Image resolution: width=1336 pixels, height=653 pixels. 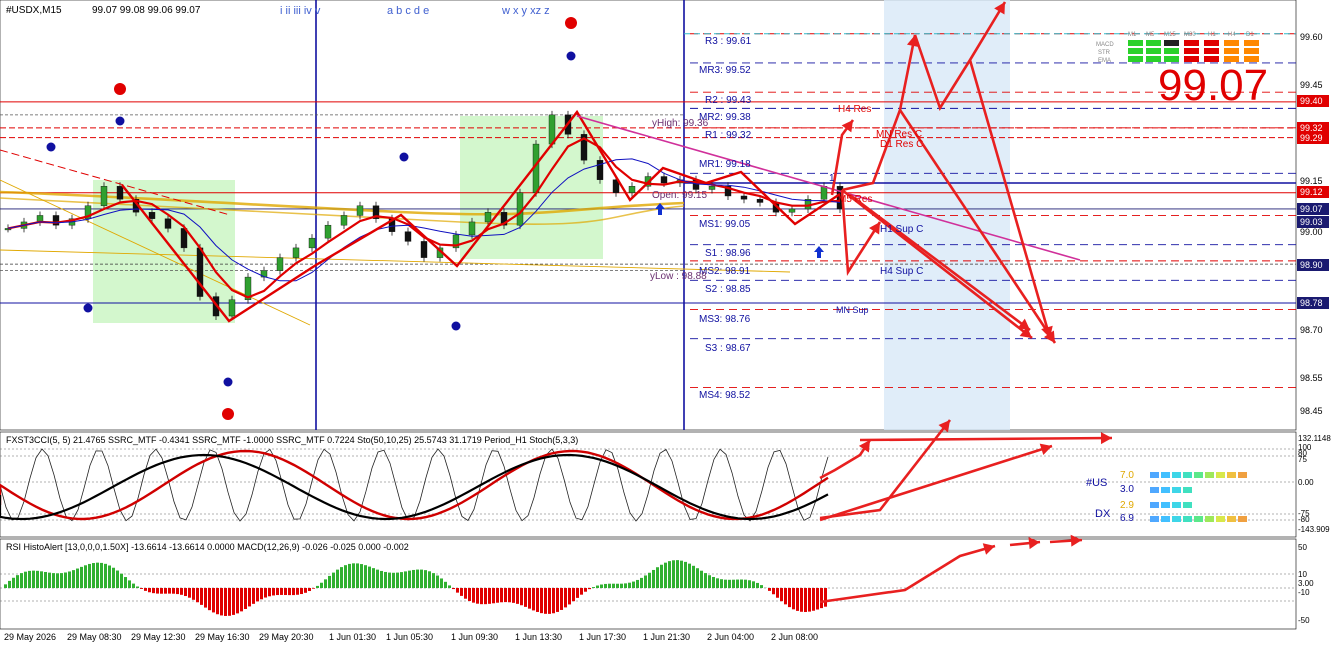 What do you see at coordinates (728, 348) in the screenshot?
I see `pivot-s3: S3 : 98.67` at bounding box center [728, 348].